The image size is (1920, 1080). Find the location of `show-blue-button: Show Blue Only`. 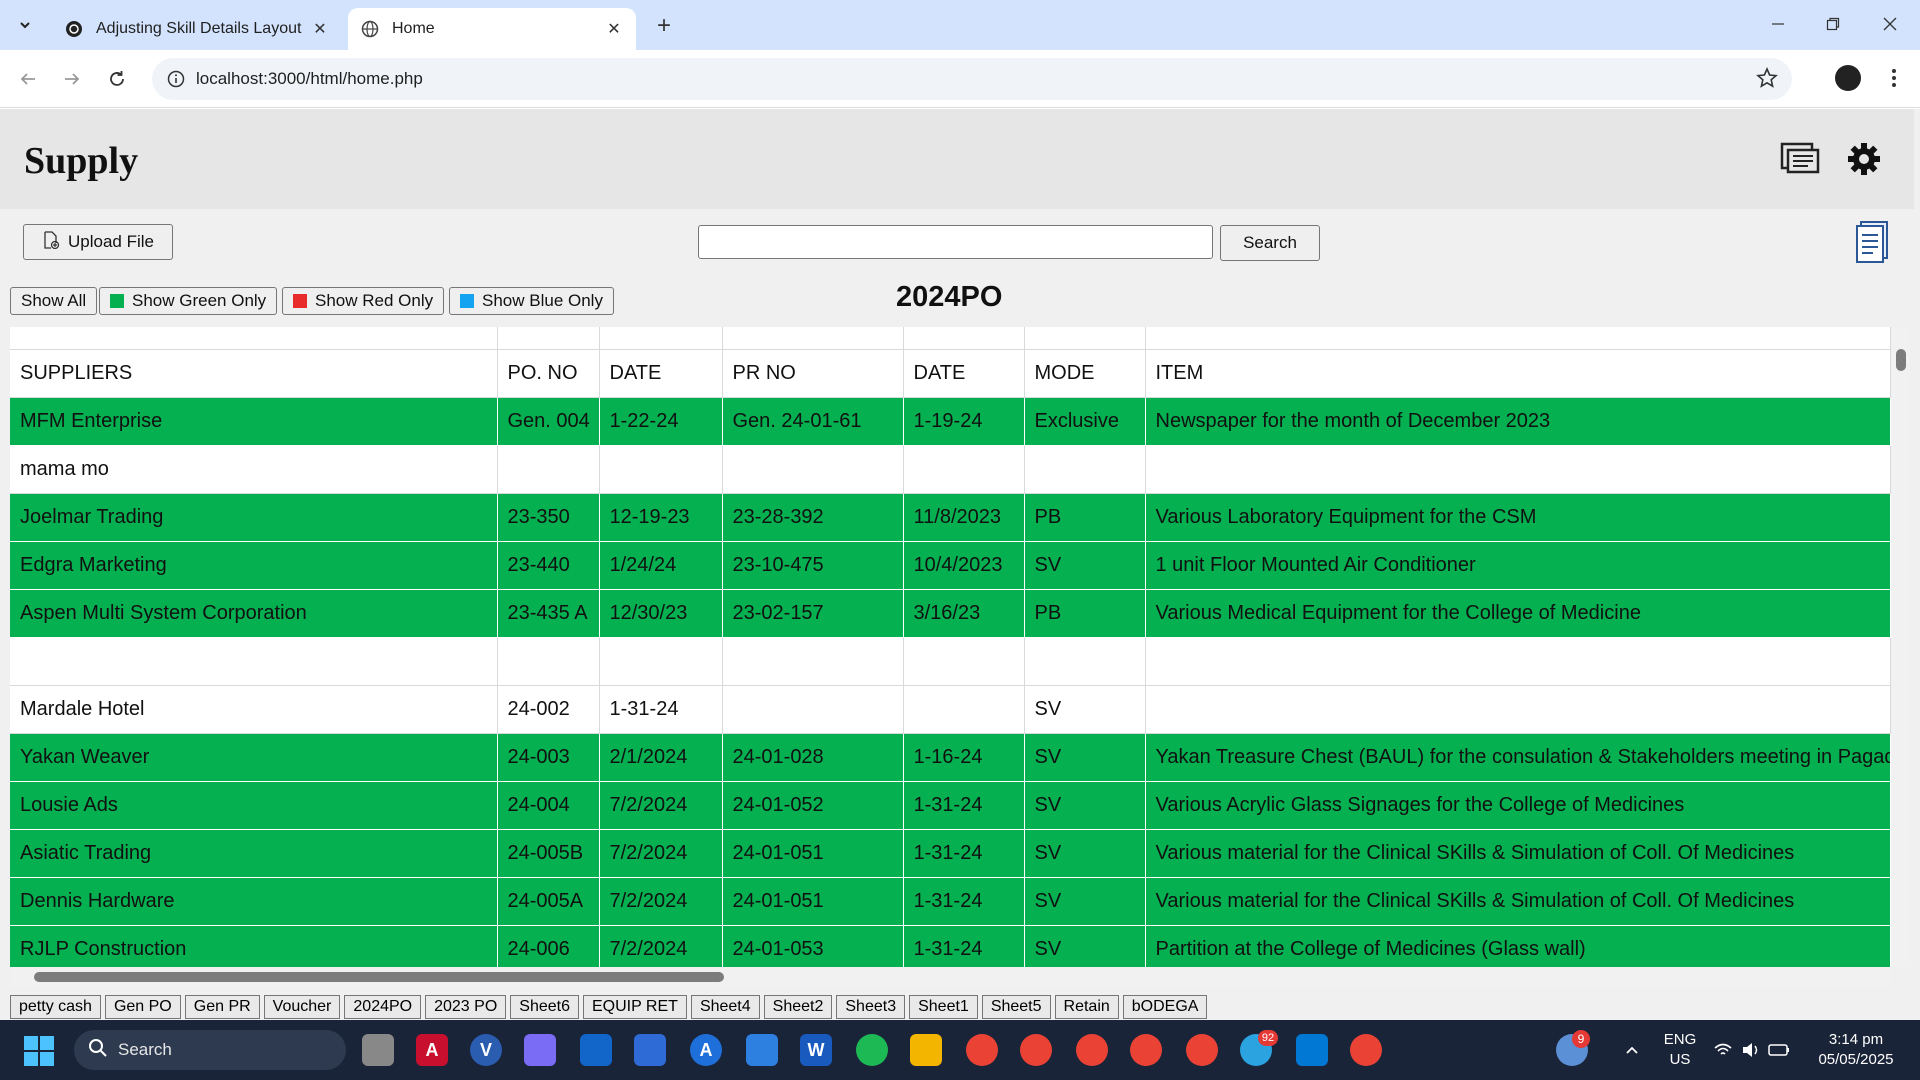

show-blue-button: Show Blue Only is located at coordinates (531, 301).